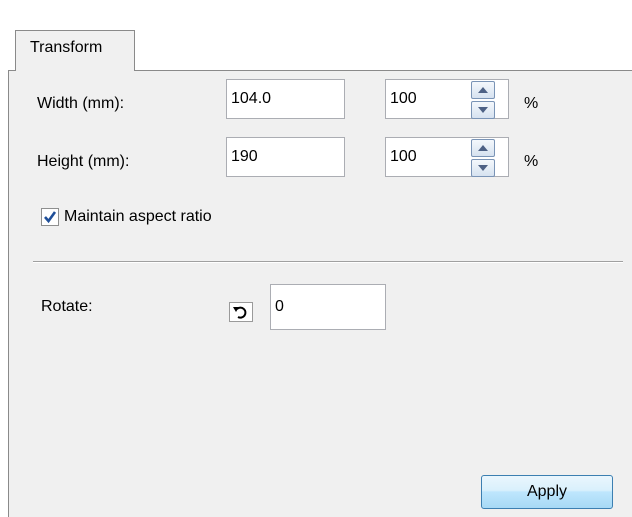  I want to click on checkmark-icon, so click(50, 217).